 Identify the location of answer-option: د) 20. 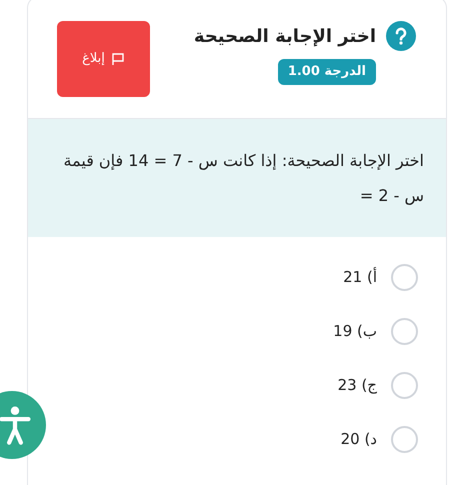
(379, 439).